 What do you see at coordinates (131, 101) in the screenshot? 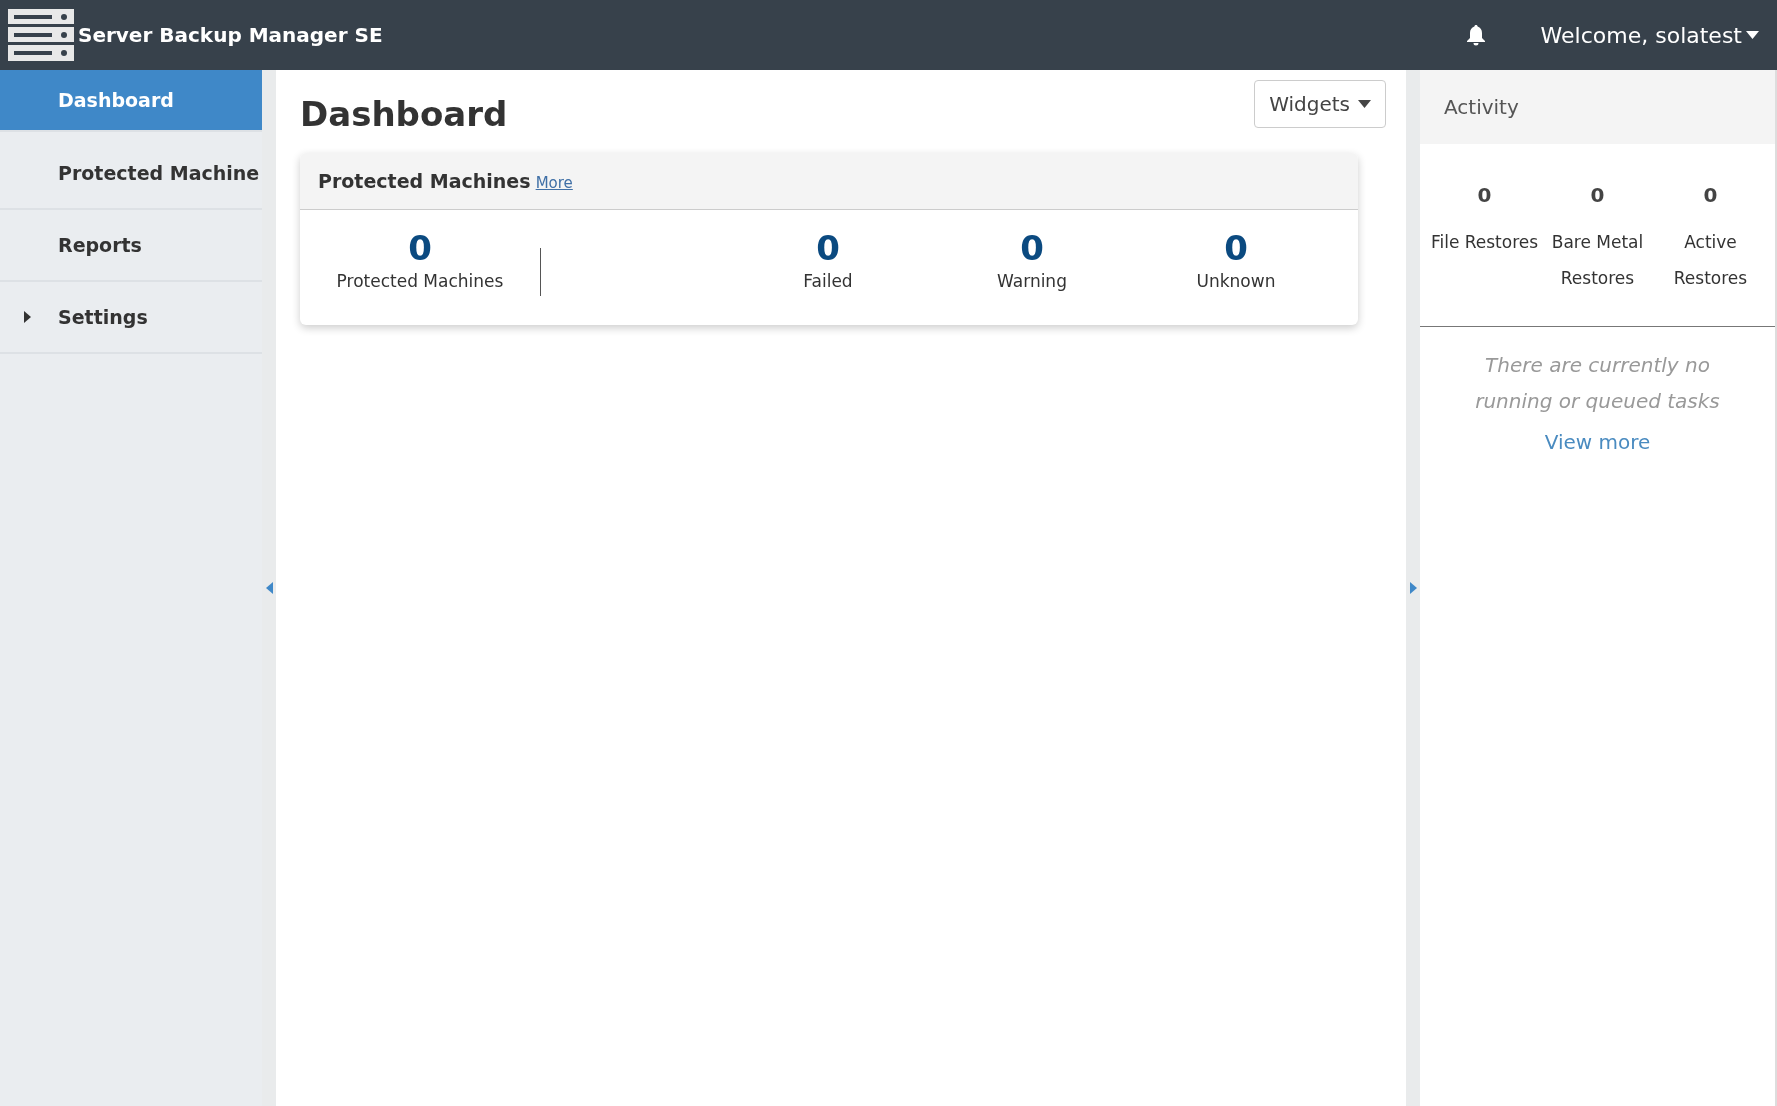
I see `sidebar-item: Dashboard` at bounding box center [131, 101].